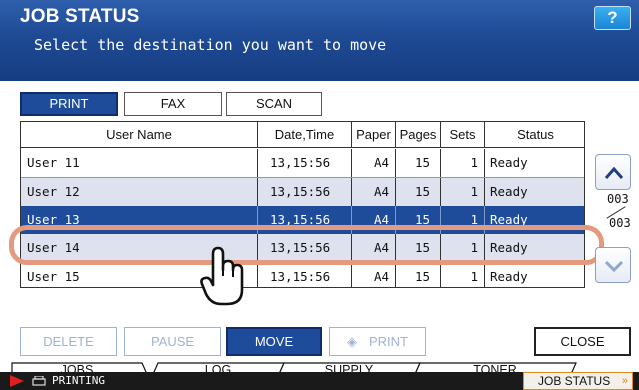  Describe the element at coordinates (352, 341) in the screenshot. I see `diamond-icon: ◈` at that location.